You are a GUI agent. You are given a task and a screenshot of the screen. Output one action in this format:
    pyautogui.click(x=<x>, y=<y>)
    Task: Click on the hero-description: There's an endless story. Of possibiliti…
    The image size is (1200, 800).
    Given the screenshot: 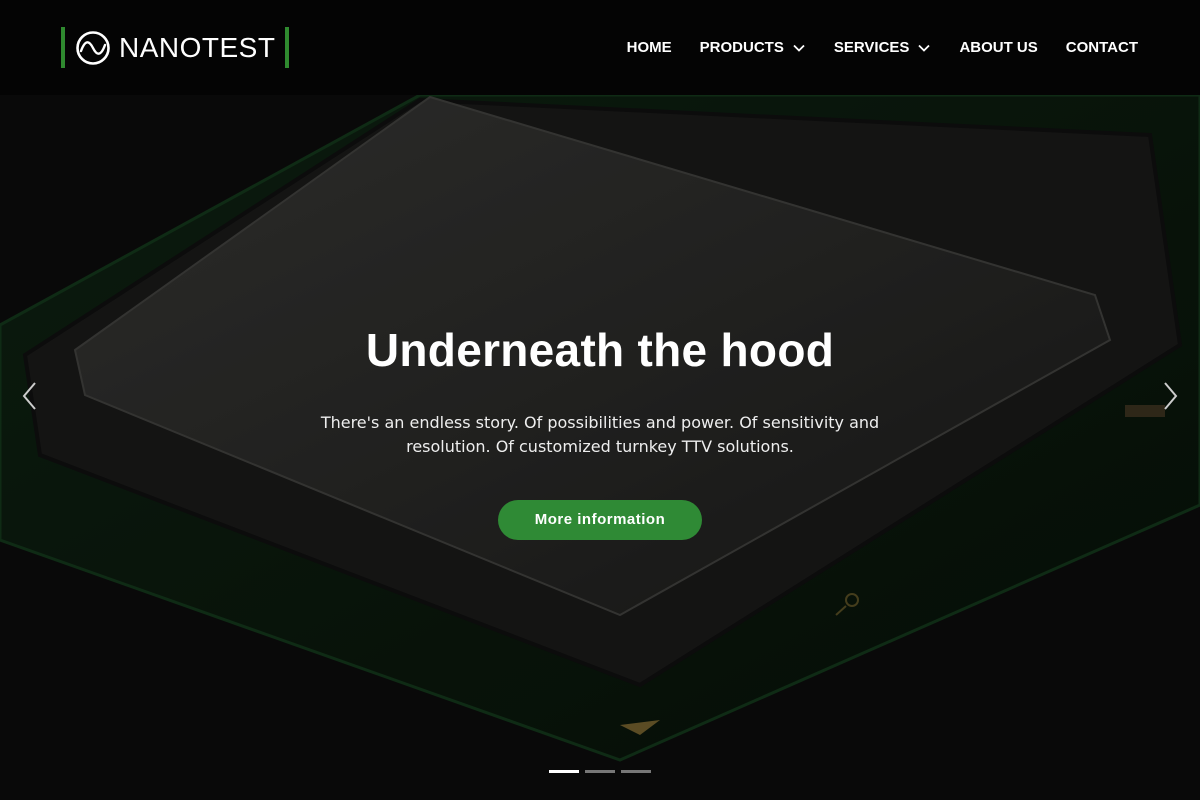 What is the action you would take?
    pyautogui.click(x=600, y=434)
    